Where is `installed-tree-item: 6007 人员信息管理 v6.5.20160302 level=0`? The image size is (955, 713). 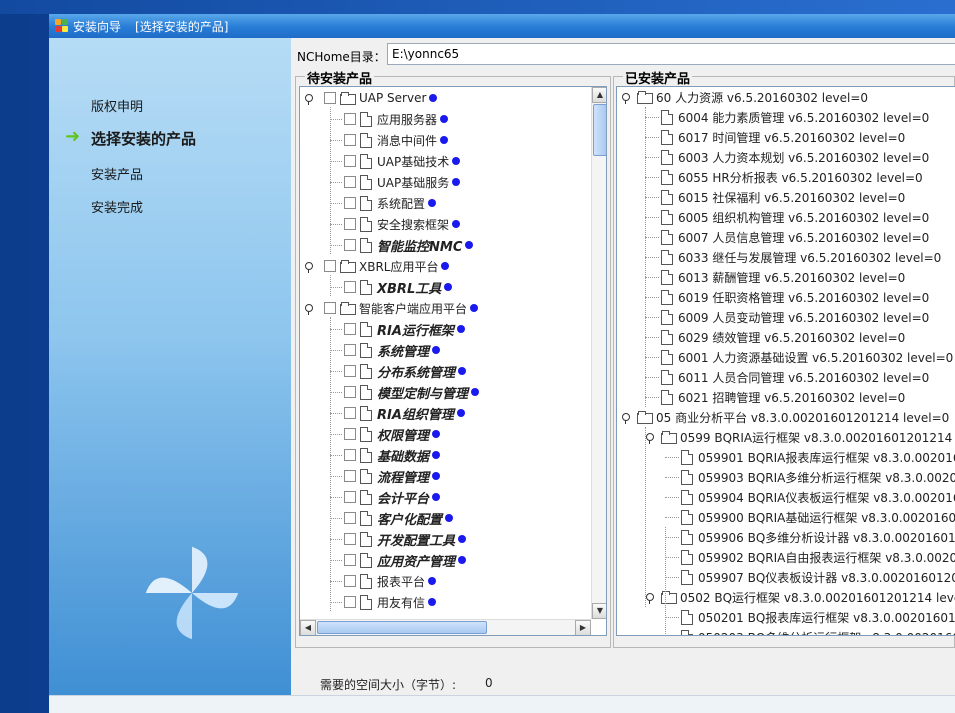
installed-tree-item: 6007 人员信息管理 v6.5.20160302 level=0 is located at coordinates (795, 237).